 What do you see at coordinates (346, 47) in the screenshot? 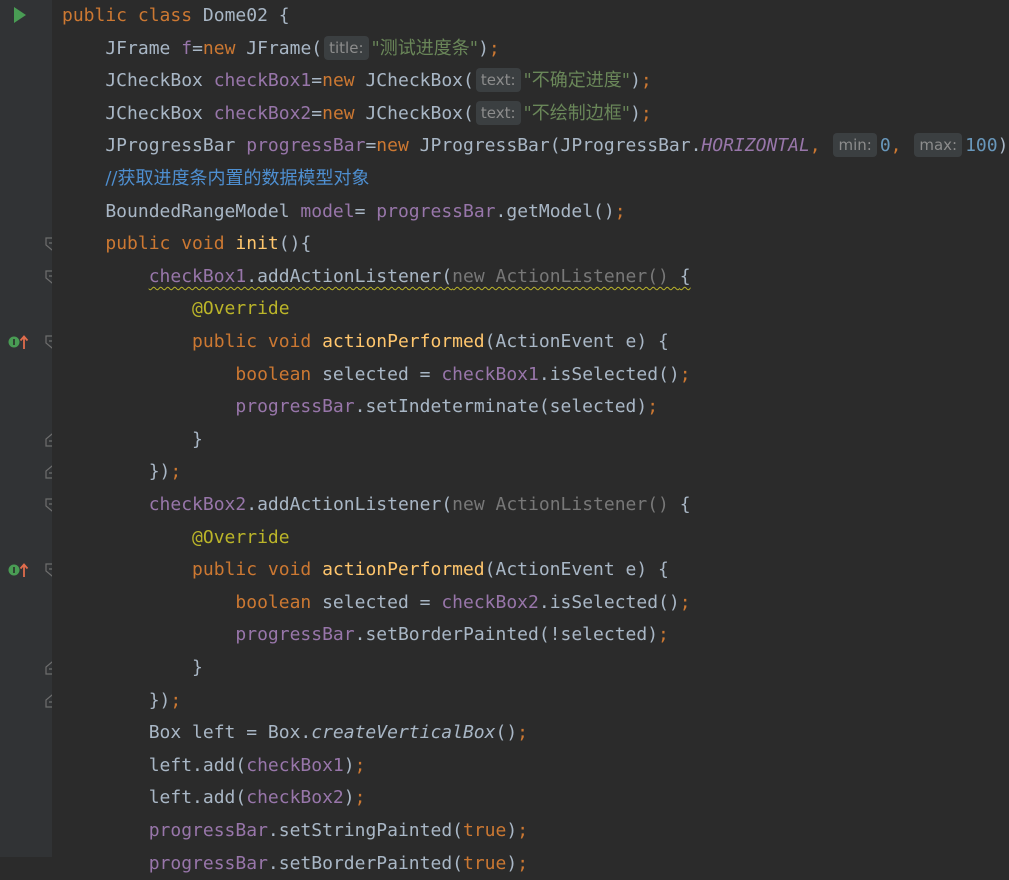
I see `parameter-hint: title:` at bounding box center [346, 47].